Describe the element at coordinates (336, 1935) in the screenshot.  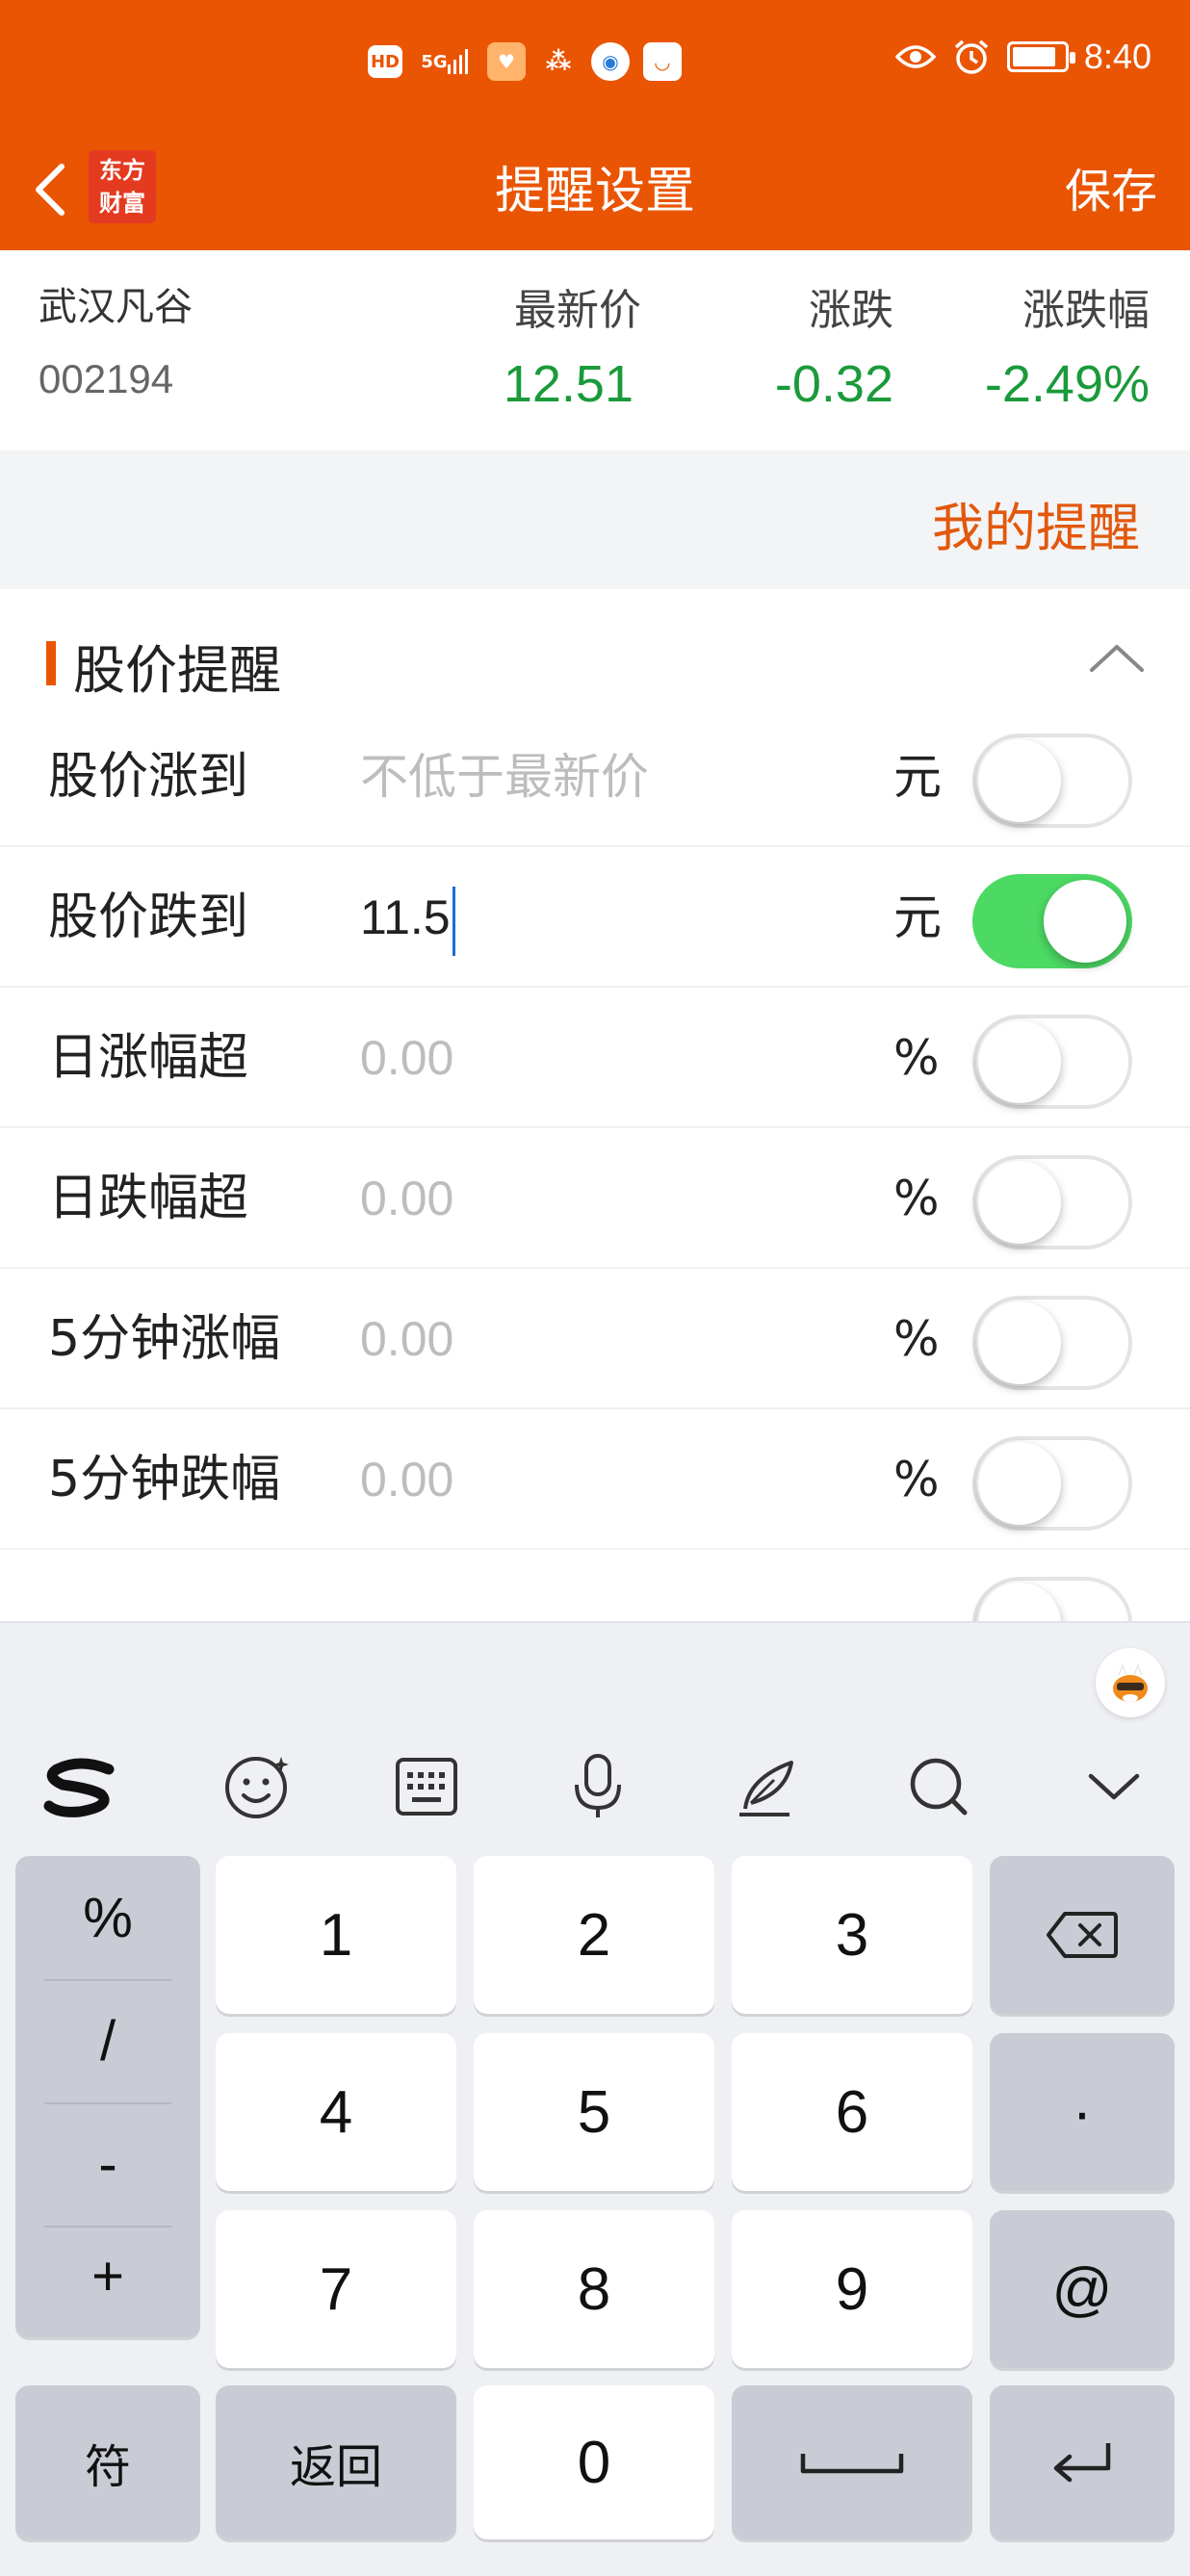
I see `key-1: 1` at that location.